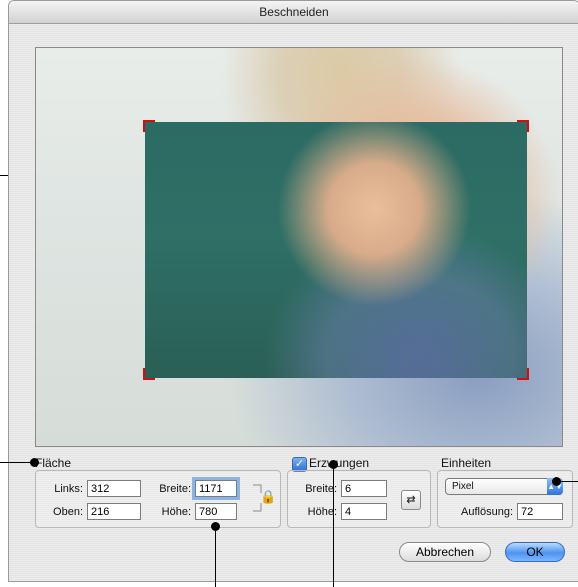  I want to click on crop-handle-top-right, so click(523, 126).